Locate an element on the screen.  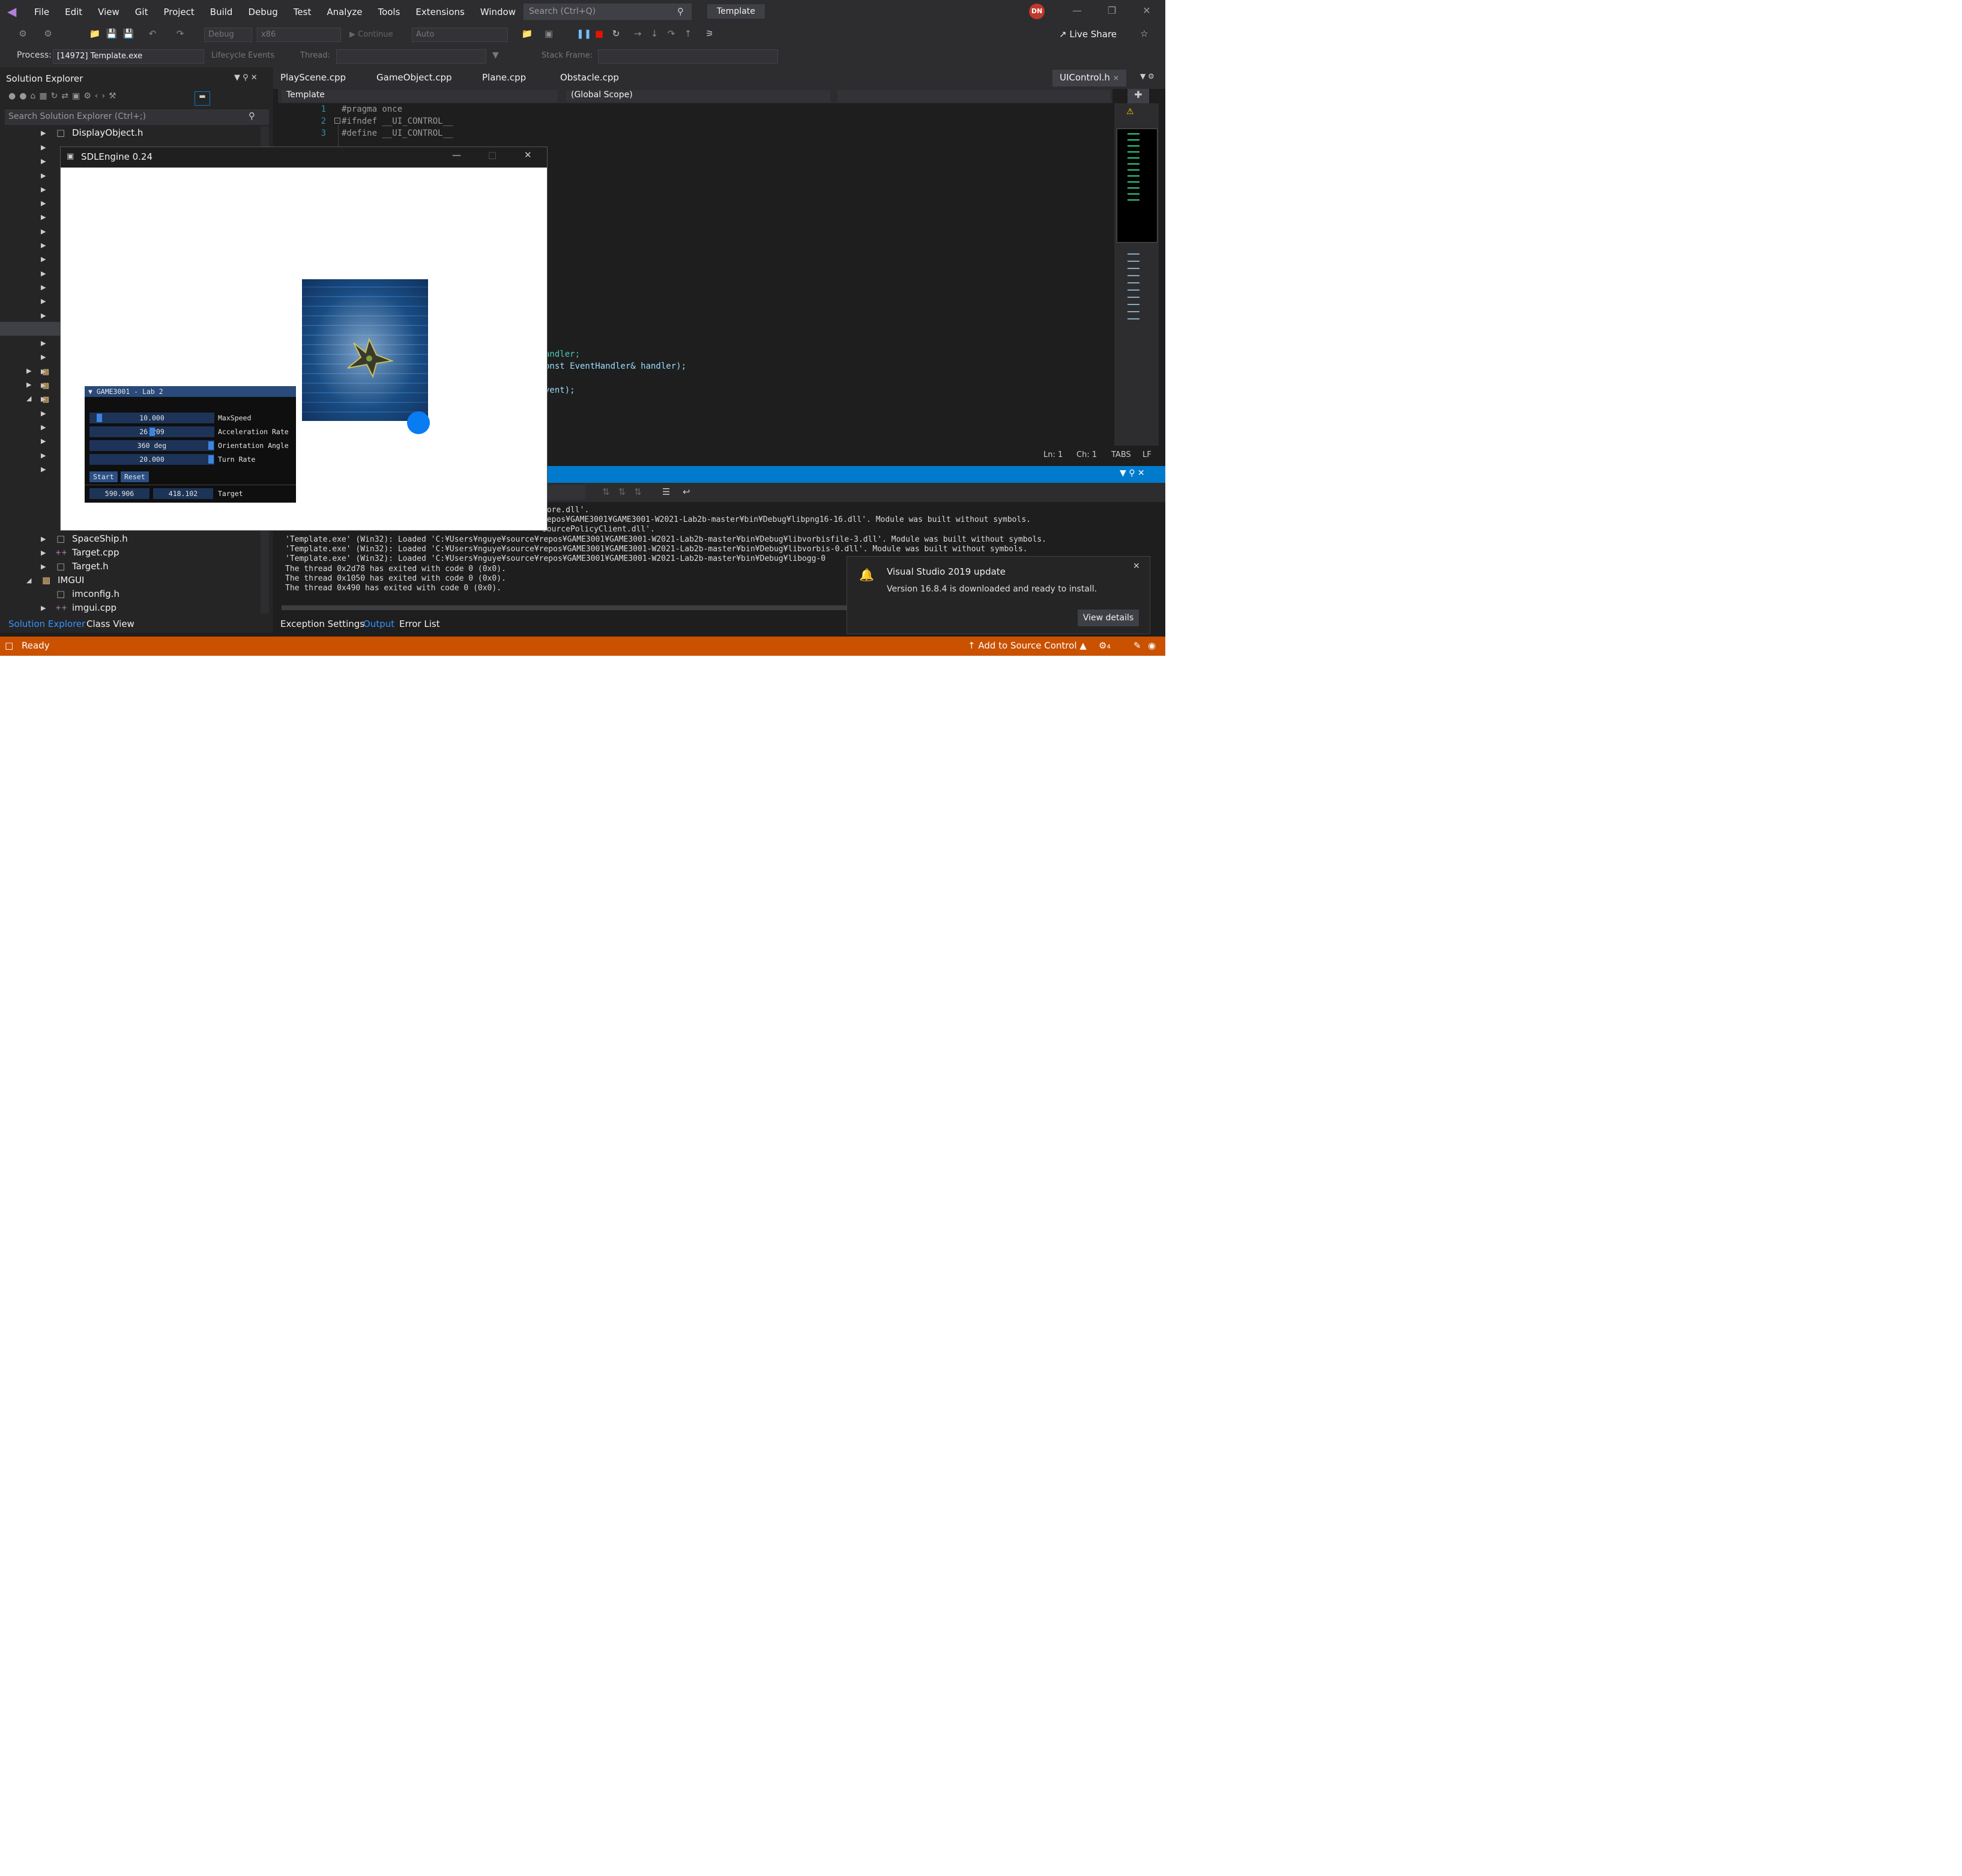
process-dropdown: [14972] Template.exe is located at coordinates (128, 56).